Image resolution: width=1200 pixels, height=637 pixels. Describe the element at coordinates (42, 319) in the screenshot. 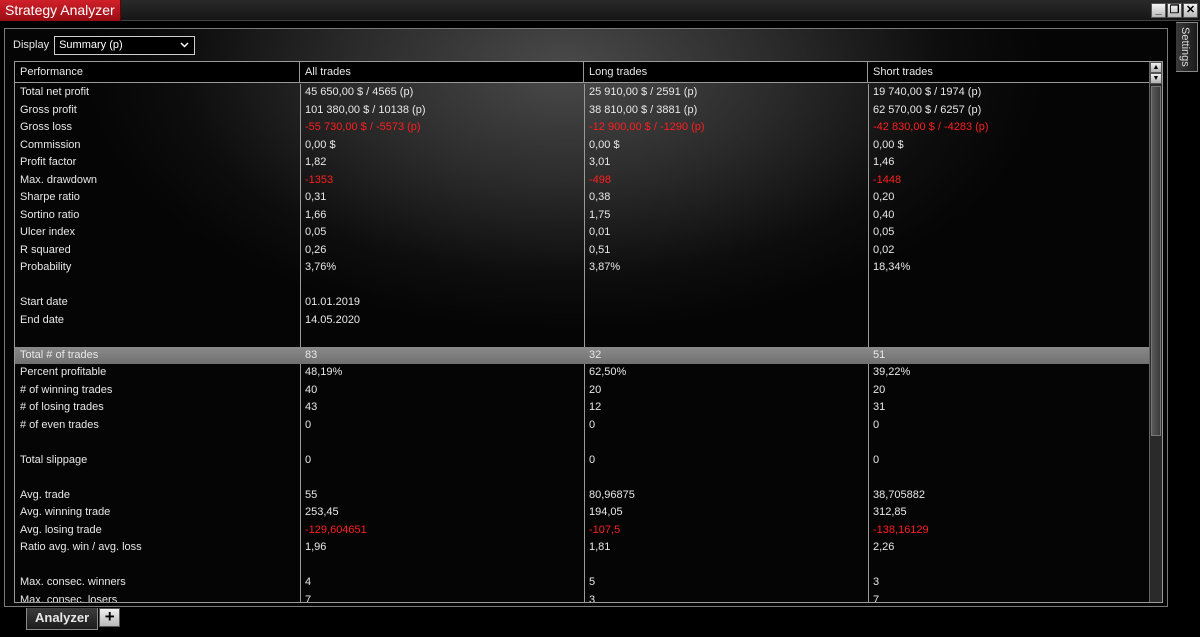

I see `row-label: End date` at that location.